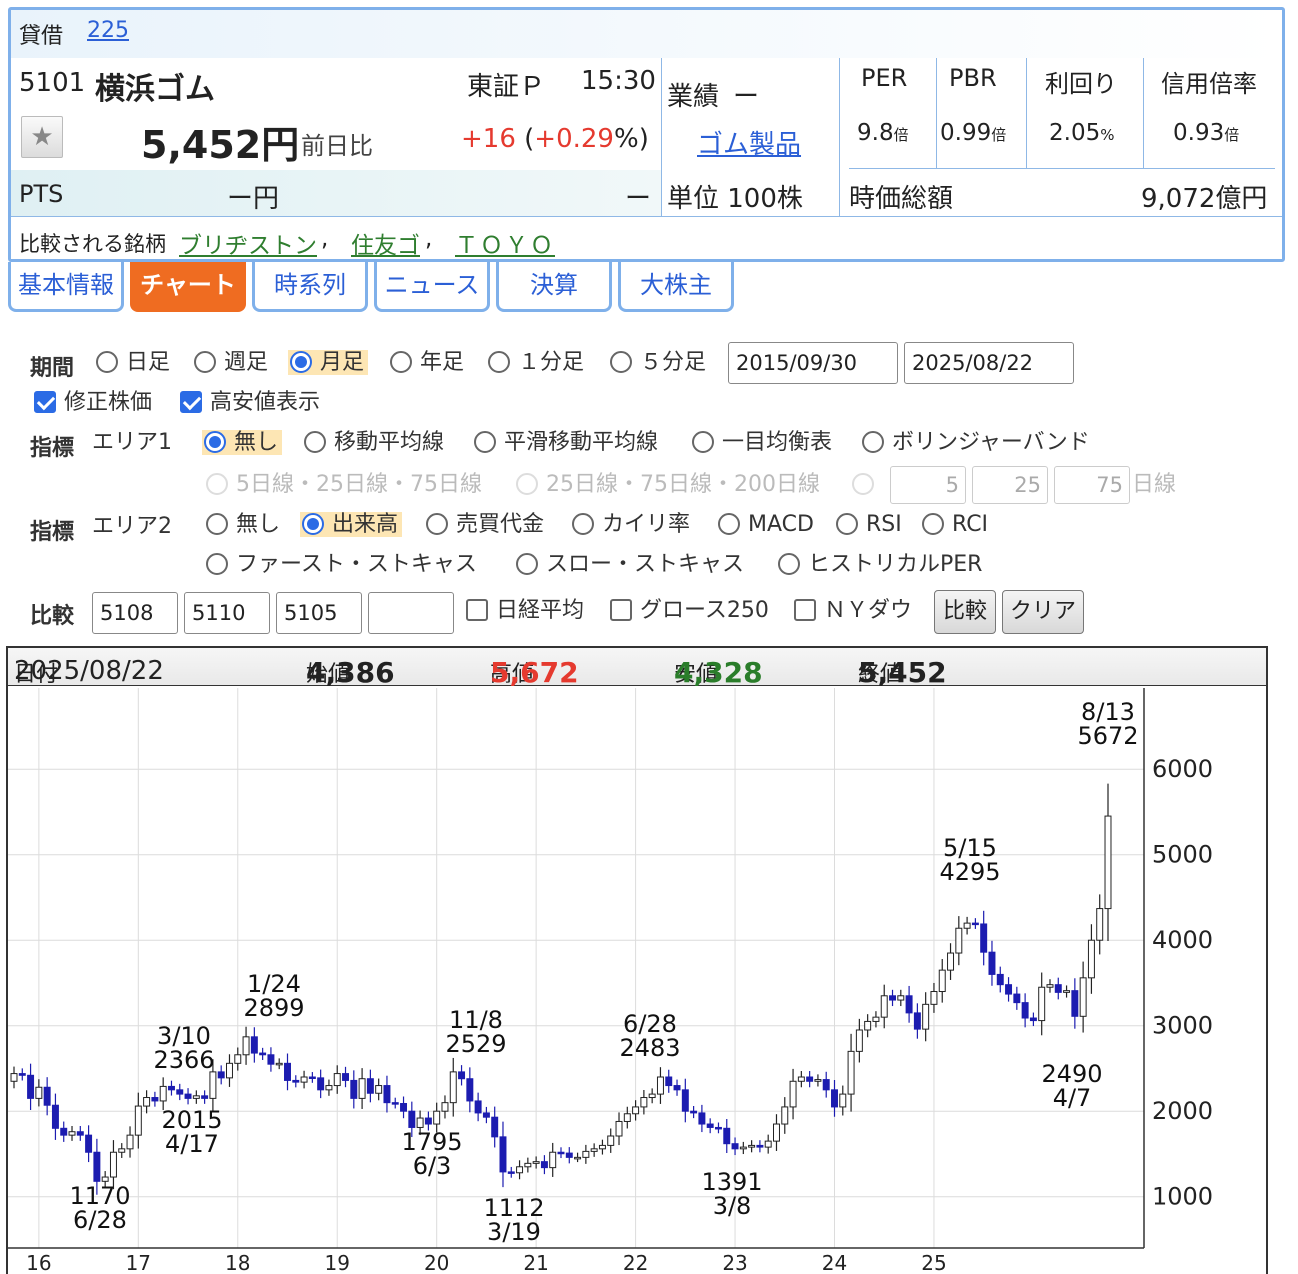 Image resolution: width=1298 pixels, height=1274 pixels. What do you see at coordinates (341, 565) in the screenshot?
I see `area2-fast-stoch: ファースト・ストキャス` at bounding box center [341, 565].